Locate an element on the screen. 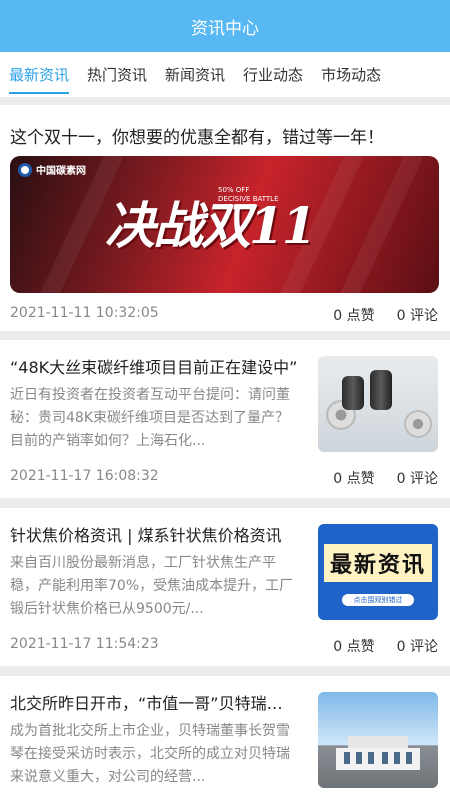 This screenshot has width=450, height=800. tab-market: 市场动态 is located at coordinates (351, 74).